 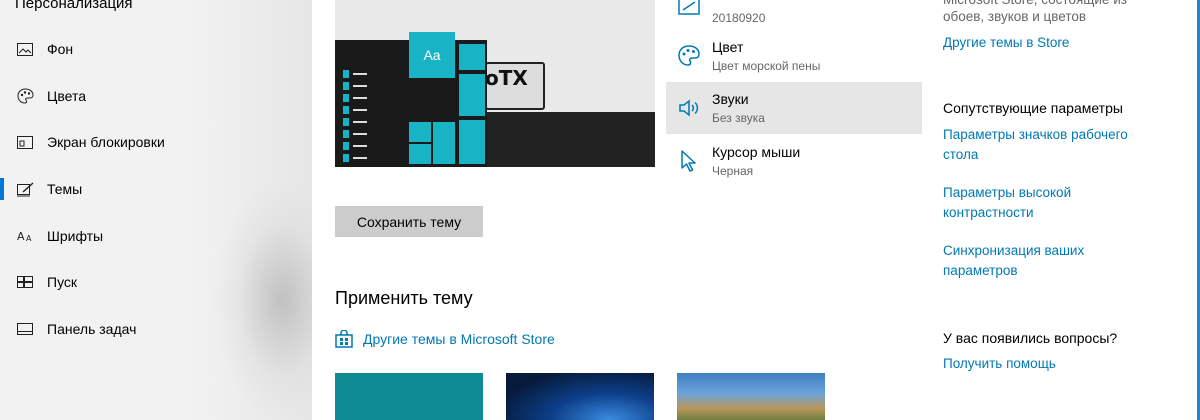 I want to click on sidebar-item-lock-screen: Экран блокировки, so click(x=156, y=142).